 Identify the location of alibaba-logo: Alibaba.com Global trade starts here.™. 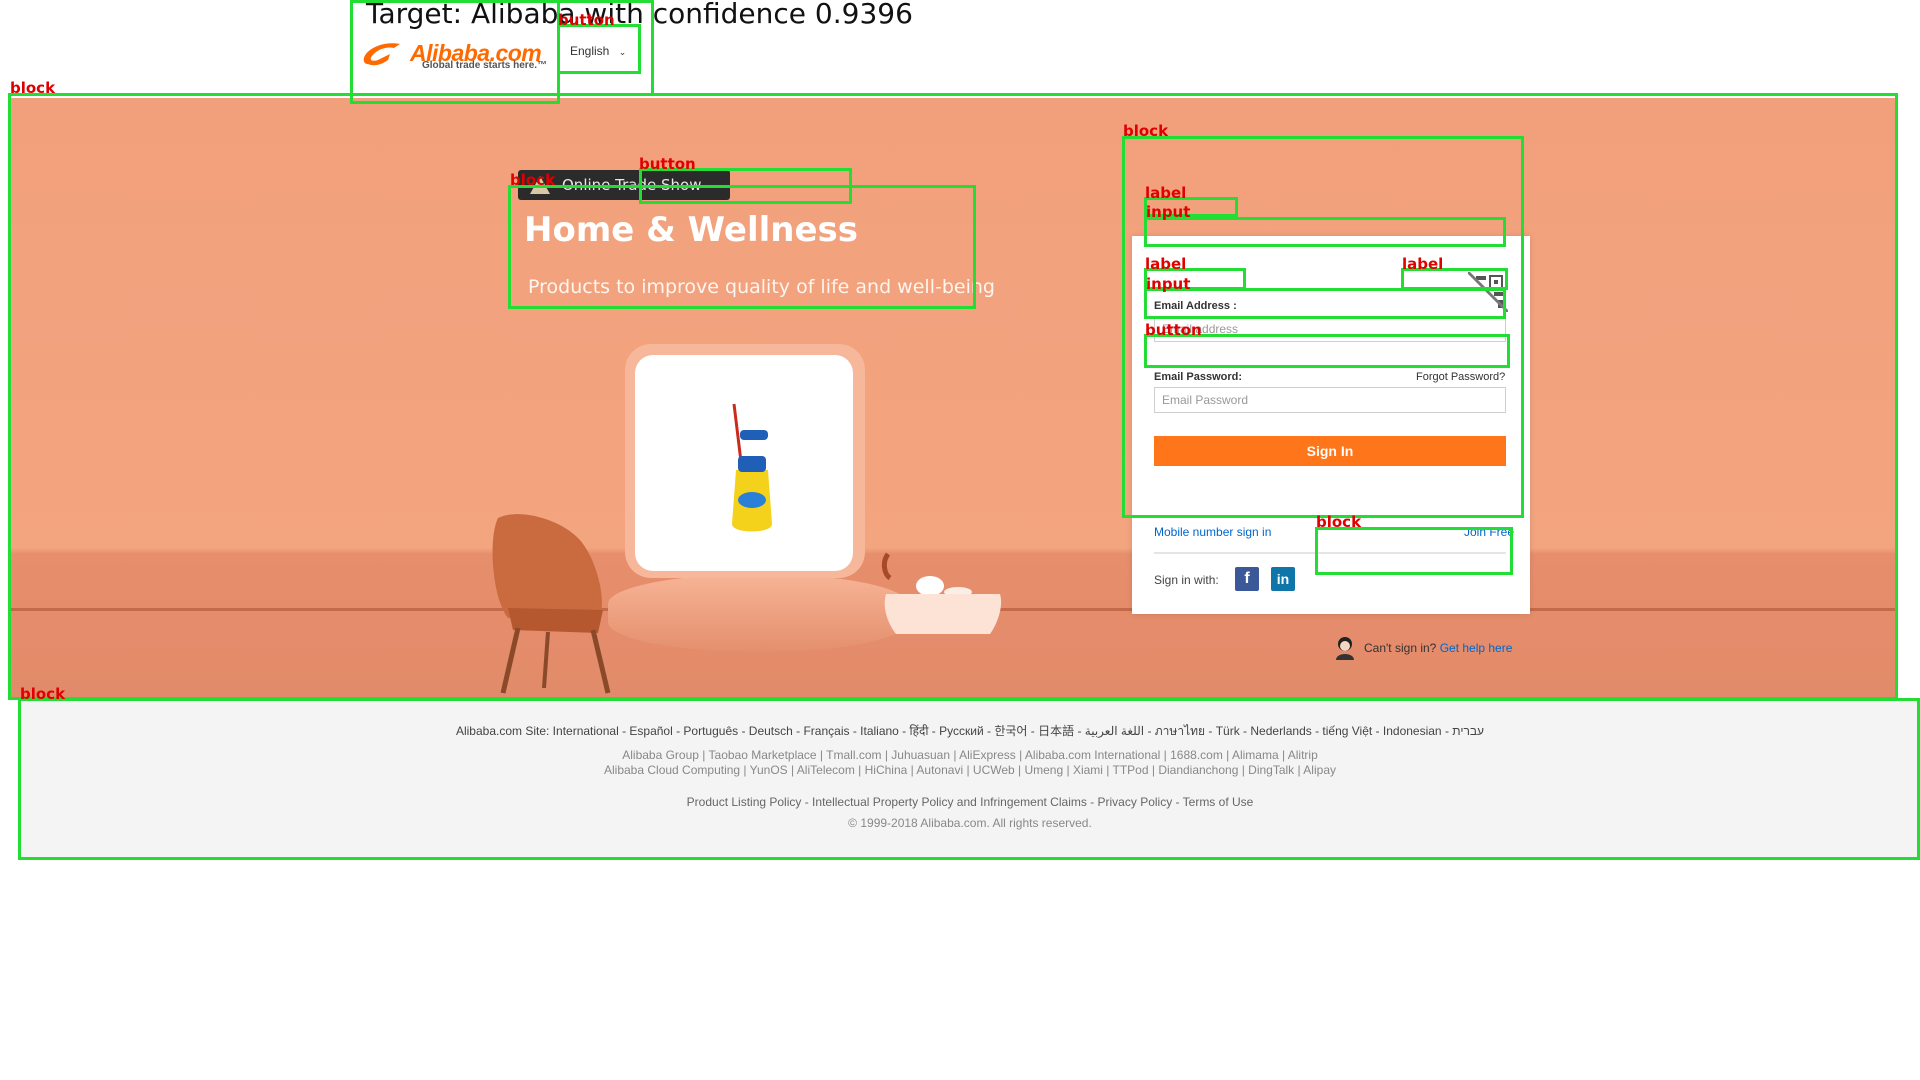
(456, 64).